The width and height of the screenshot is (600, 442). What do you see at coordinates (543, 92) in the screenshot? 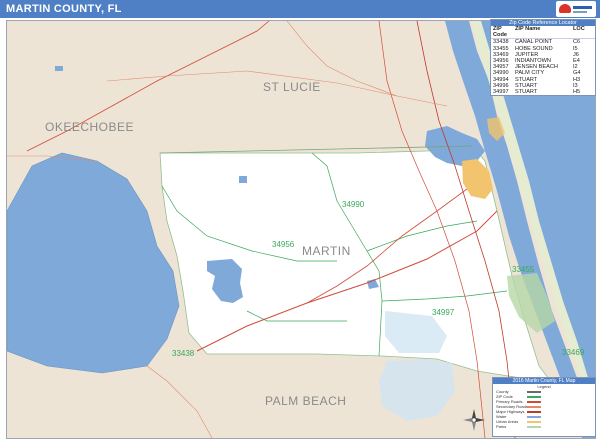
I see `table-row: 34997 STUART H5` at bounding box center [543, 92].